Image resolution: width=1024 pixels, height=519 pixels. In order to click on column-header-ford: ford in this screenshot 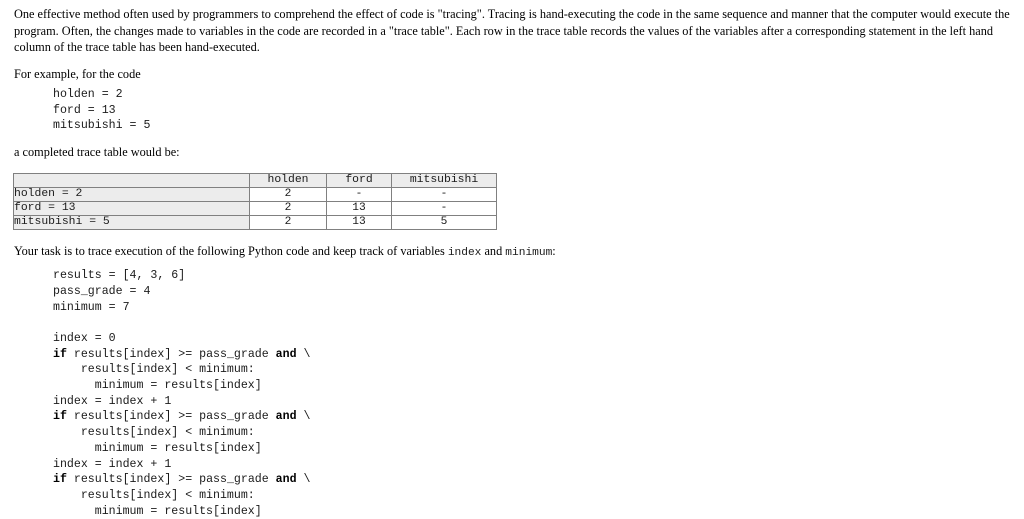, I will do `click(359, 180)`.